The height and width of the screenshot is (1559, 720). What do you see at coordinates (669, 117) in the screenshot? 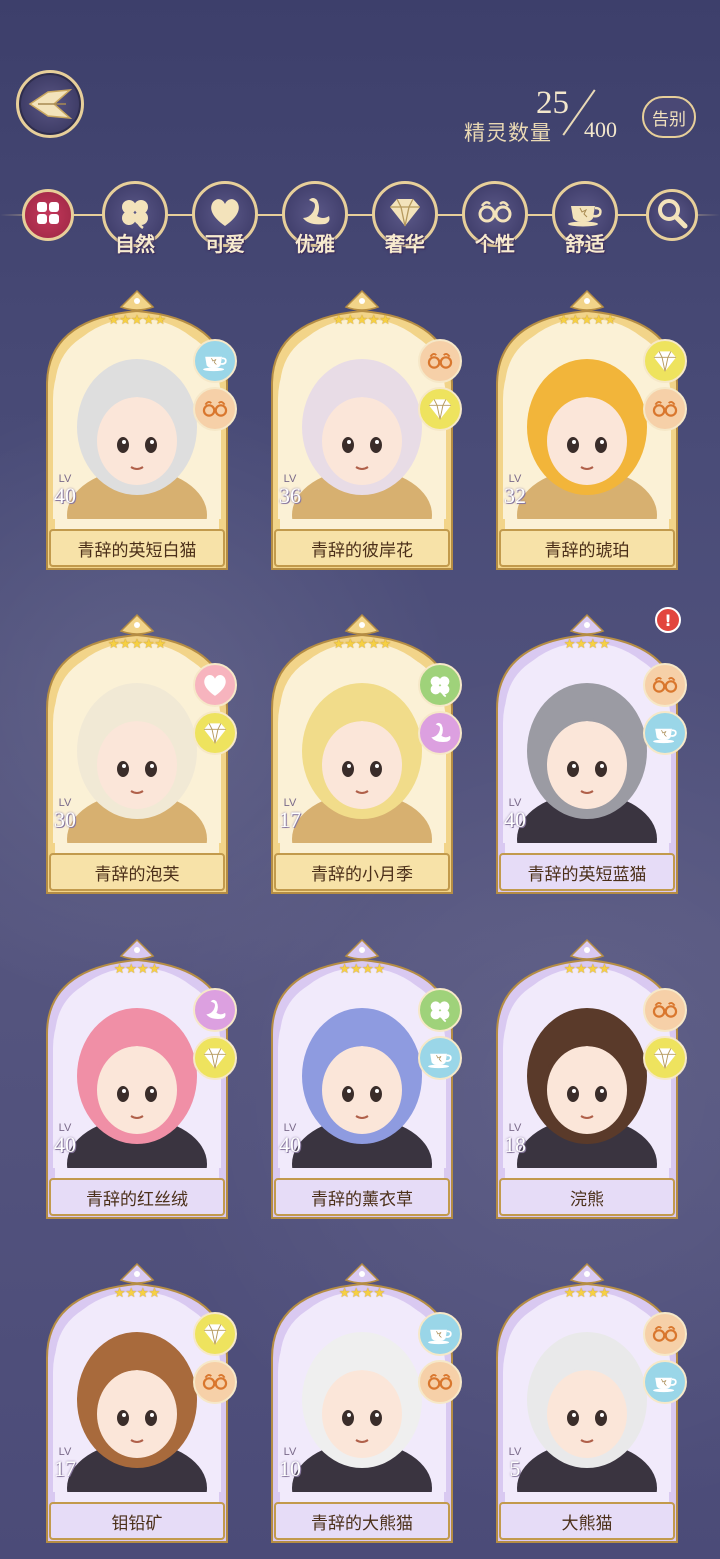
I see `farewell-button: 告别` at bounding box center [669, 117].